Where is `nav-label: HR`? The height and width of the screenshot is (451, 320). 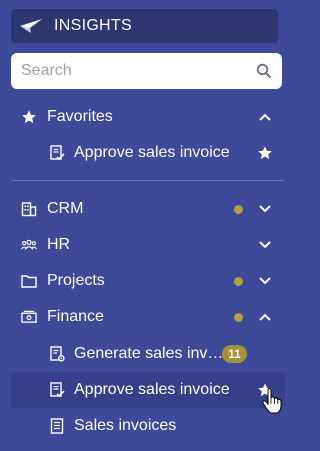
nav-label: HR is located at coordinates (59, 244).